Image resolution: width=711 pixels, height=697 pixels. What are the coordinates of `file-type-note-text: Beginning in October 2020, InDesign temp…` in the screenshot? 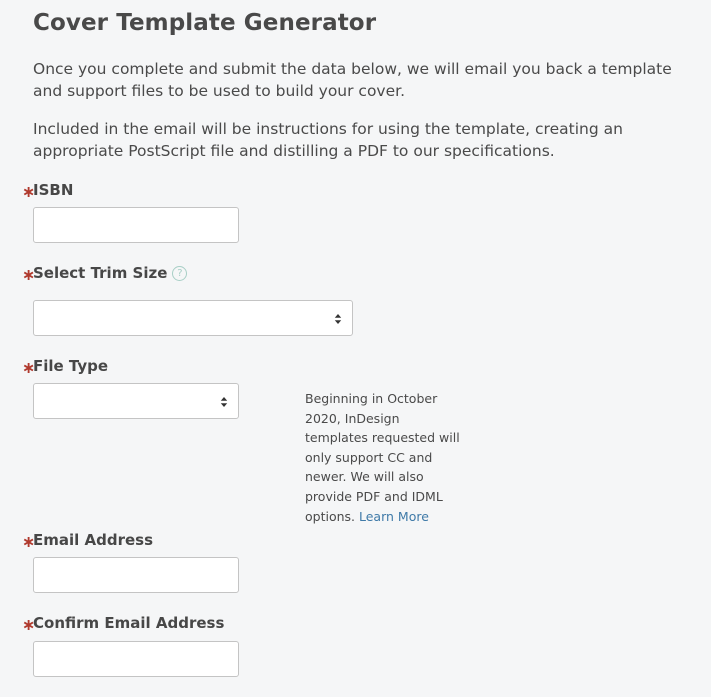 It's located at (382, 457).